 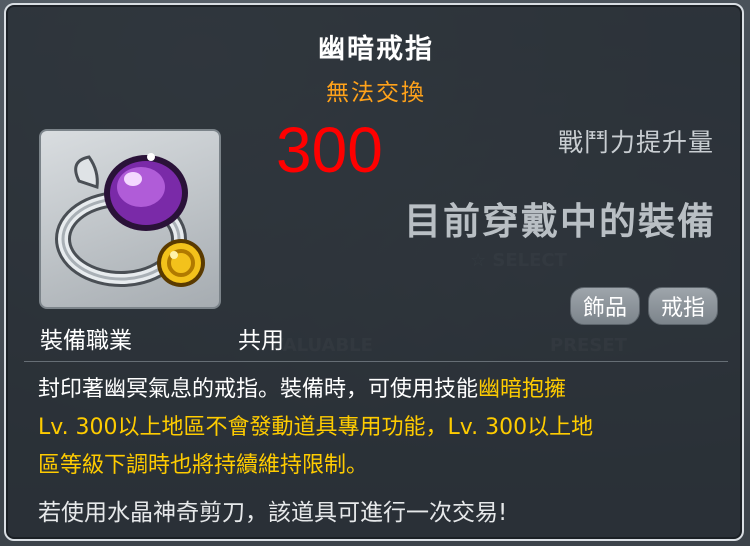 I want to click on skill-name: 幽暗抱擁, so click(x=522, y=389).